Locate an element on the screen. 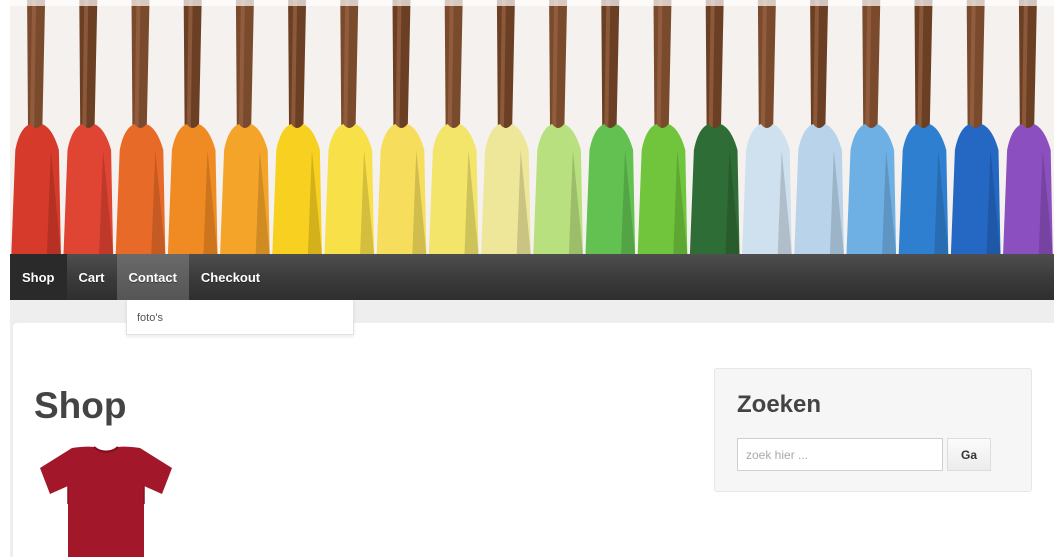  contact-dropdown-menu: foto's is located at coordinates (240, 317).